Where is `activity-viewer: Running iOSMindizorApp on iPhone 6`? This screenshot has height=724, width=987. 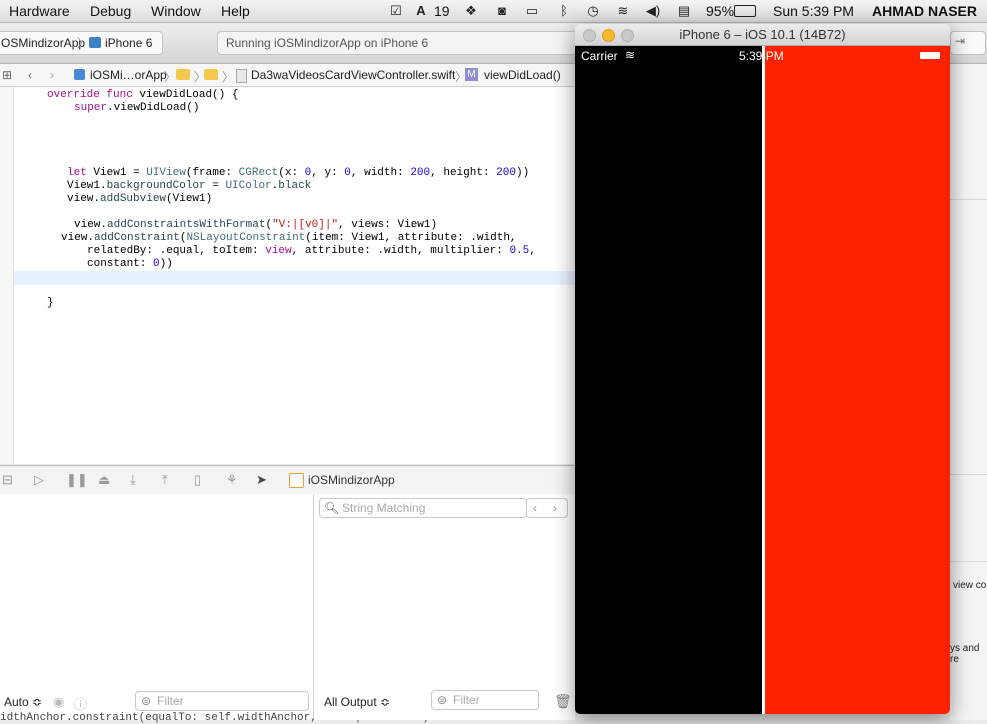 activity-viewer: Running iOSMindizorApp on iPhone 6 is located at coordinates (397, 43).